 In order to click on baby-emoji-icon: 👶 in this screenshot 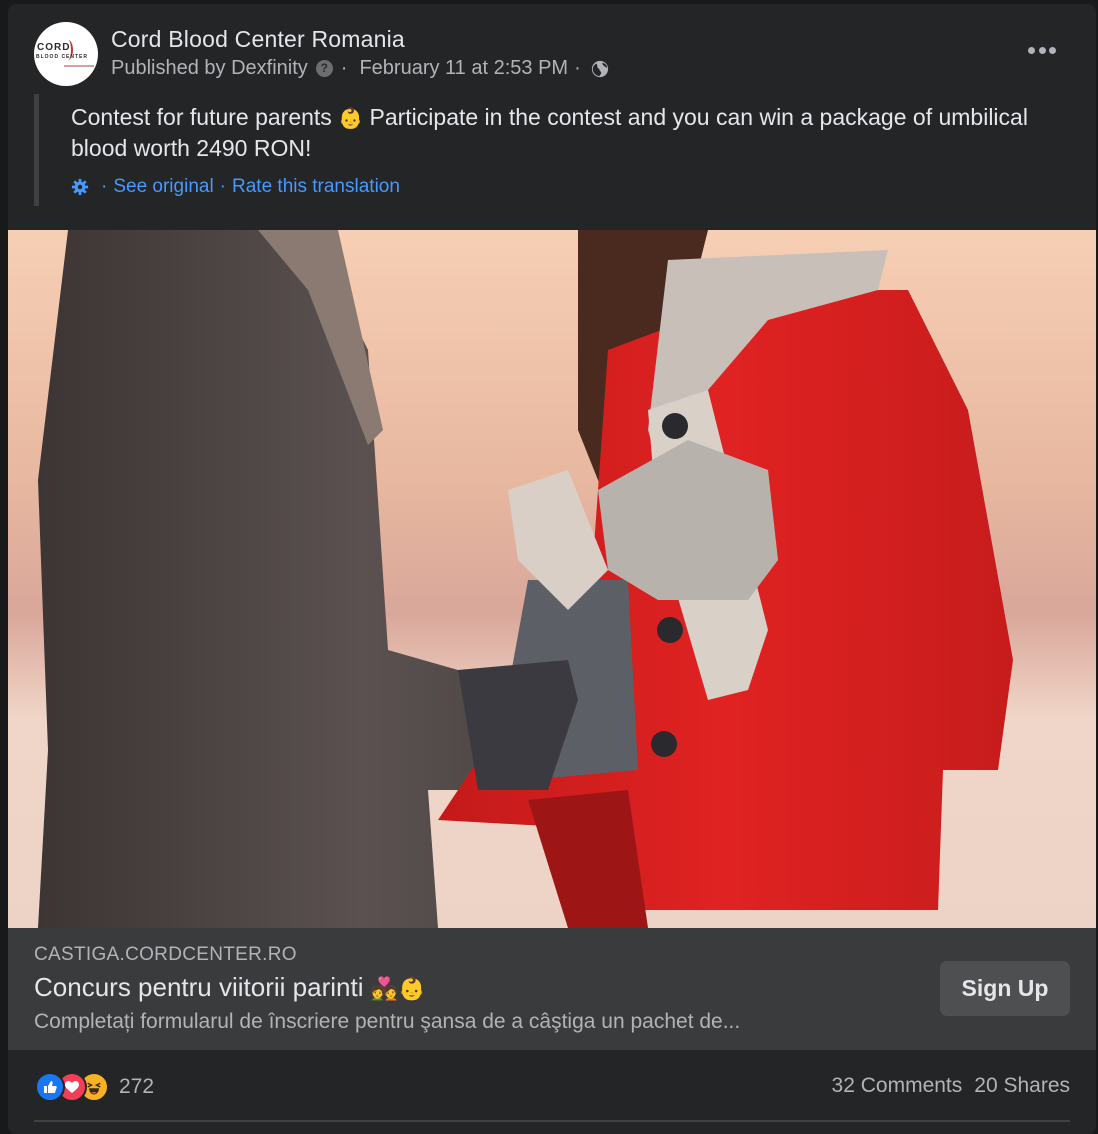, I will do `click(351, 118)`.